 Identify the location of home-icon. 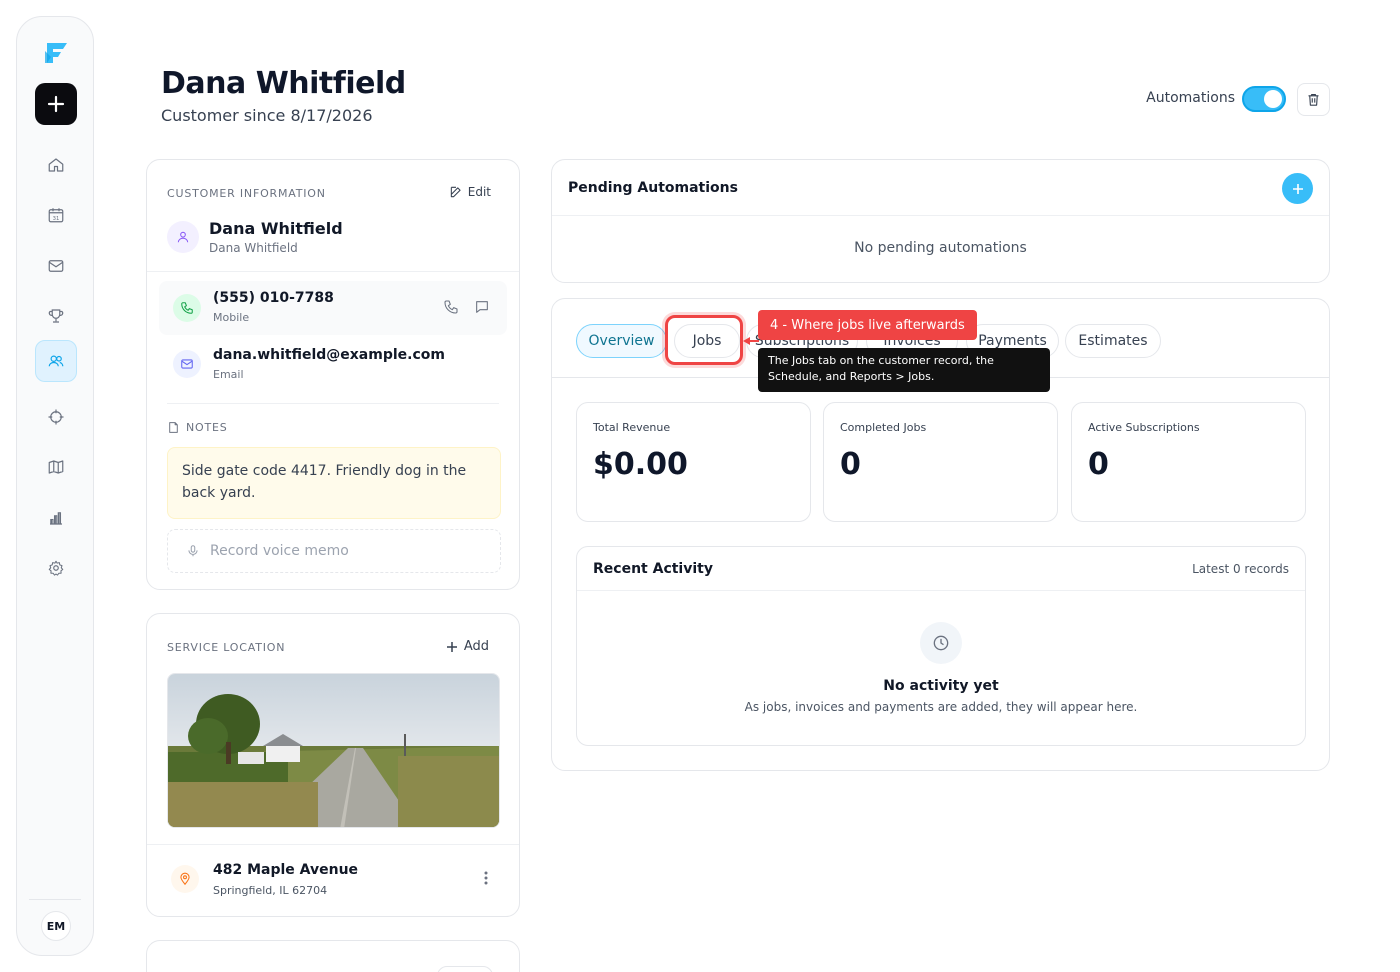
(56, 165).